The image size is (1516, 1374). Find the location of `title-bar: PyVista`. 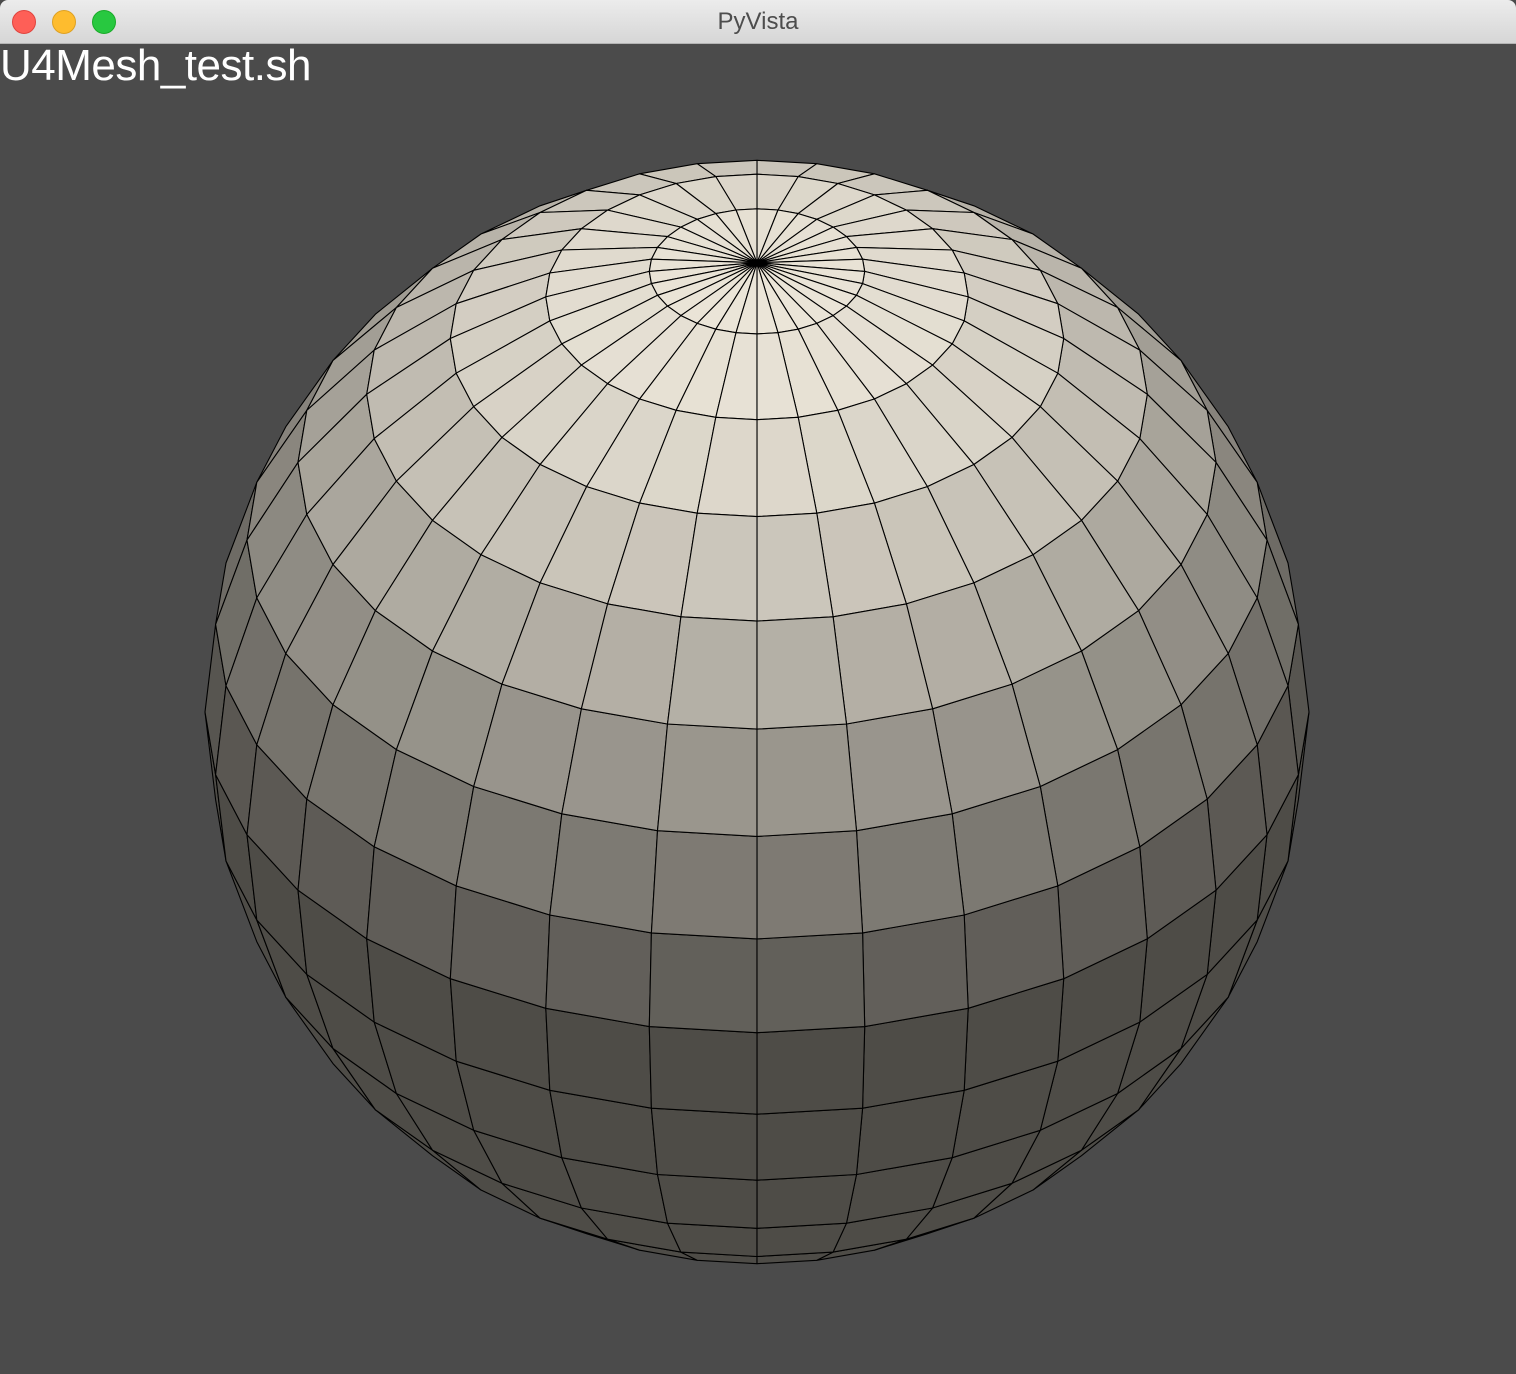

title-bar: PyVista is located at coordinates (758, 22).